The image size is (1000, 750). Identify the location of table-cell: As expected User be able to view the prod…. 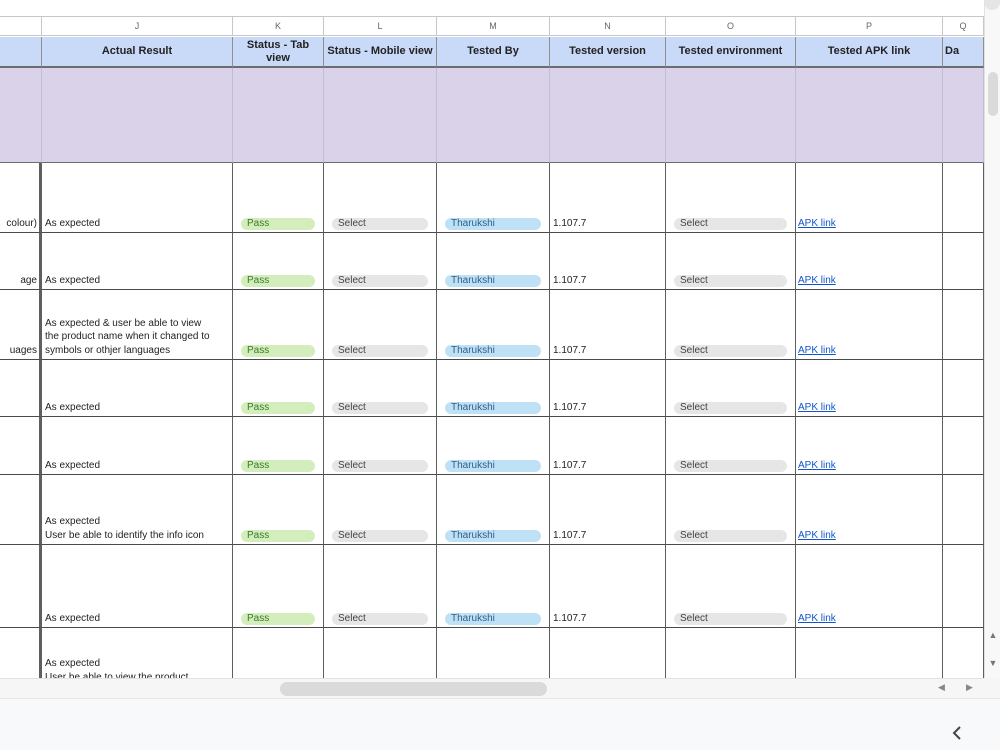
(137, 653).